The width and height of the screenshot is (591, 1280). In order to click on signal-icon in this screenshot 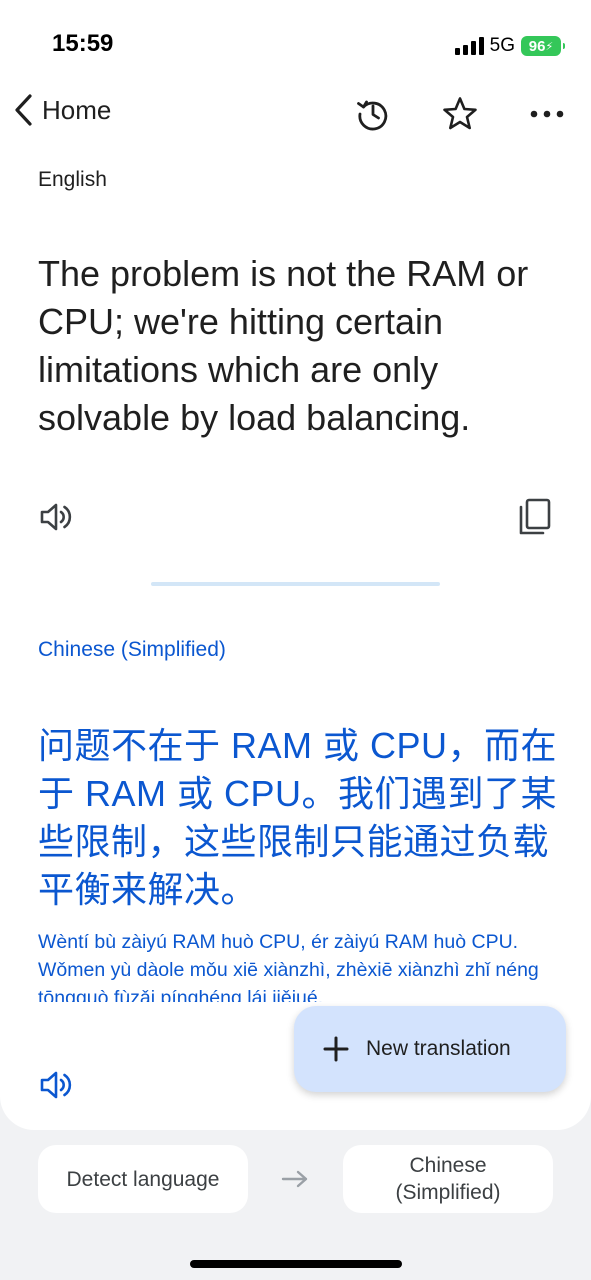, I will do `click(469, 46)`.